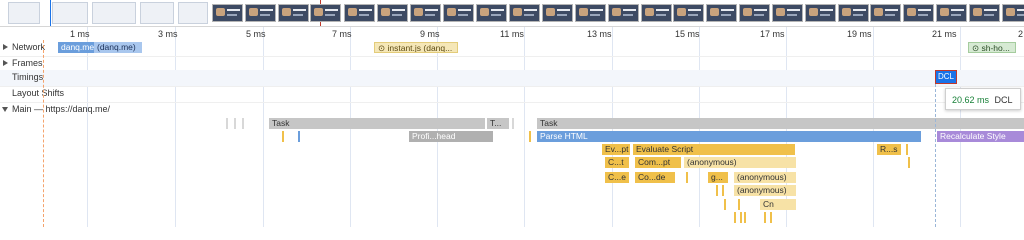  Describe the element at coordinates (1021, 34) in the screenshot. I see `ruler-tick-label: 2` at that location.